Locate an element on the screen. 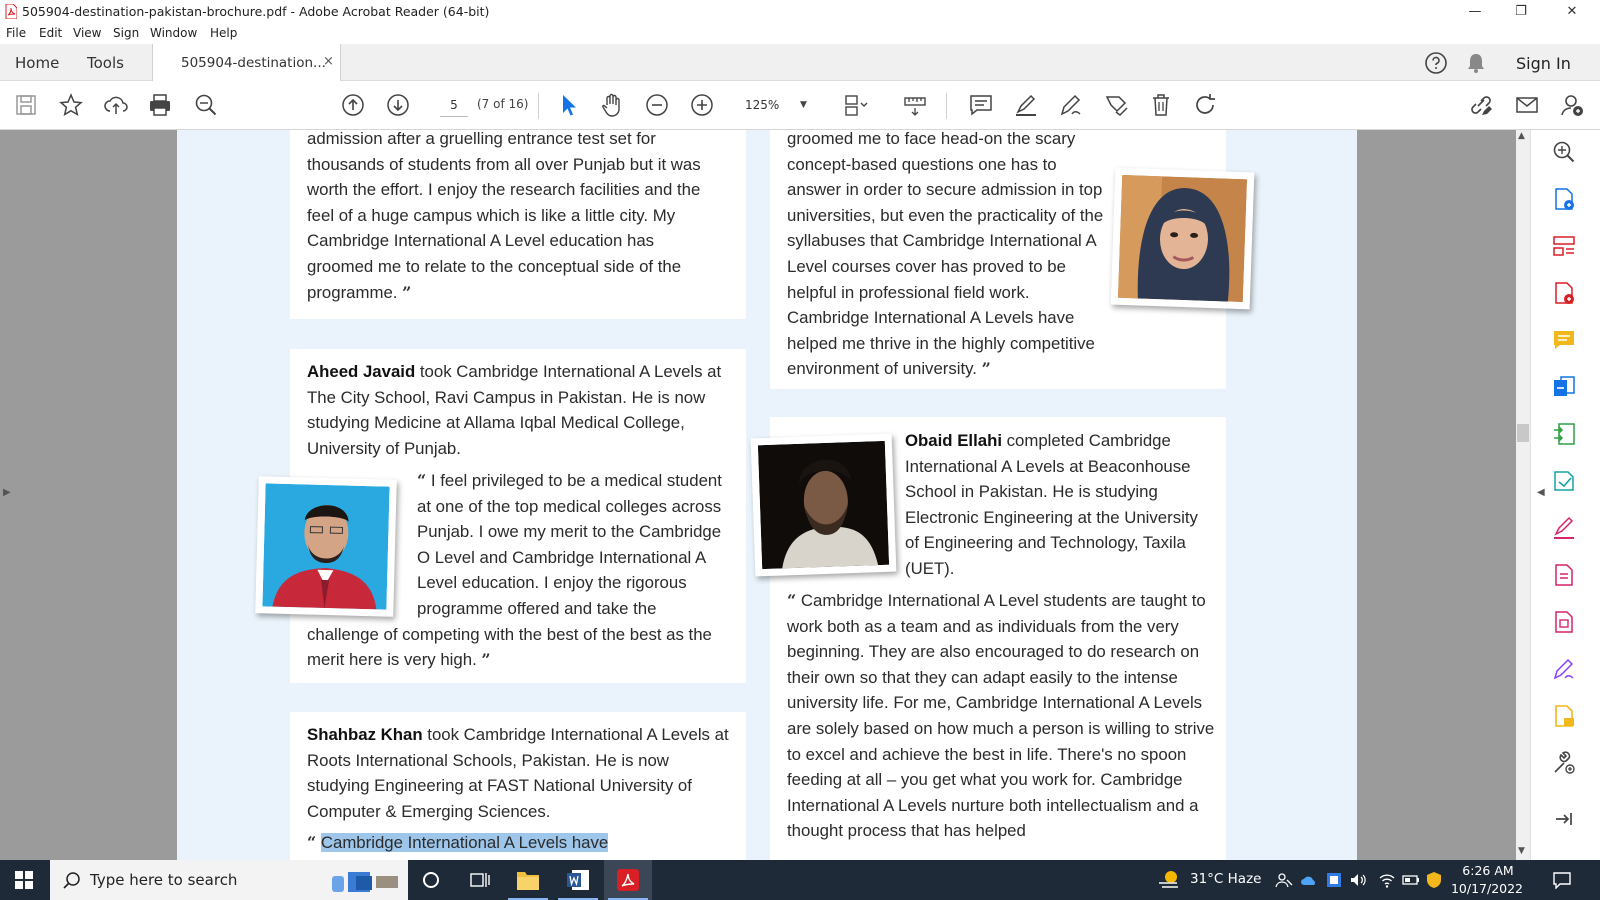  page-count: (7 of 16) is located at coordinates (503, 104).